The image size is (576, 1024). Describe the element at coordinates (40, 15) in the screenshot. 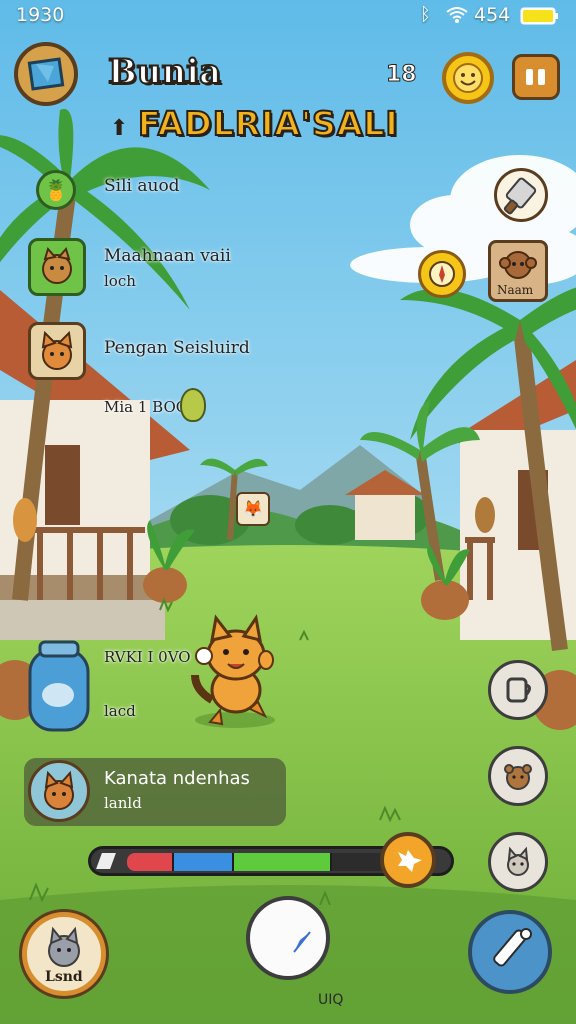

I see `status-time: 1930` at that location.